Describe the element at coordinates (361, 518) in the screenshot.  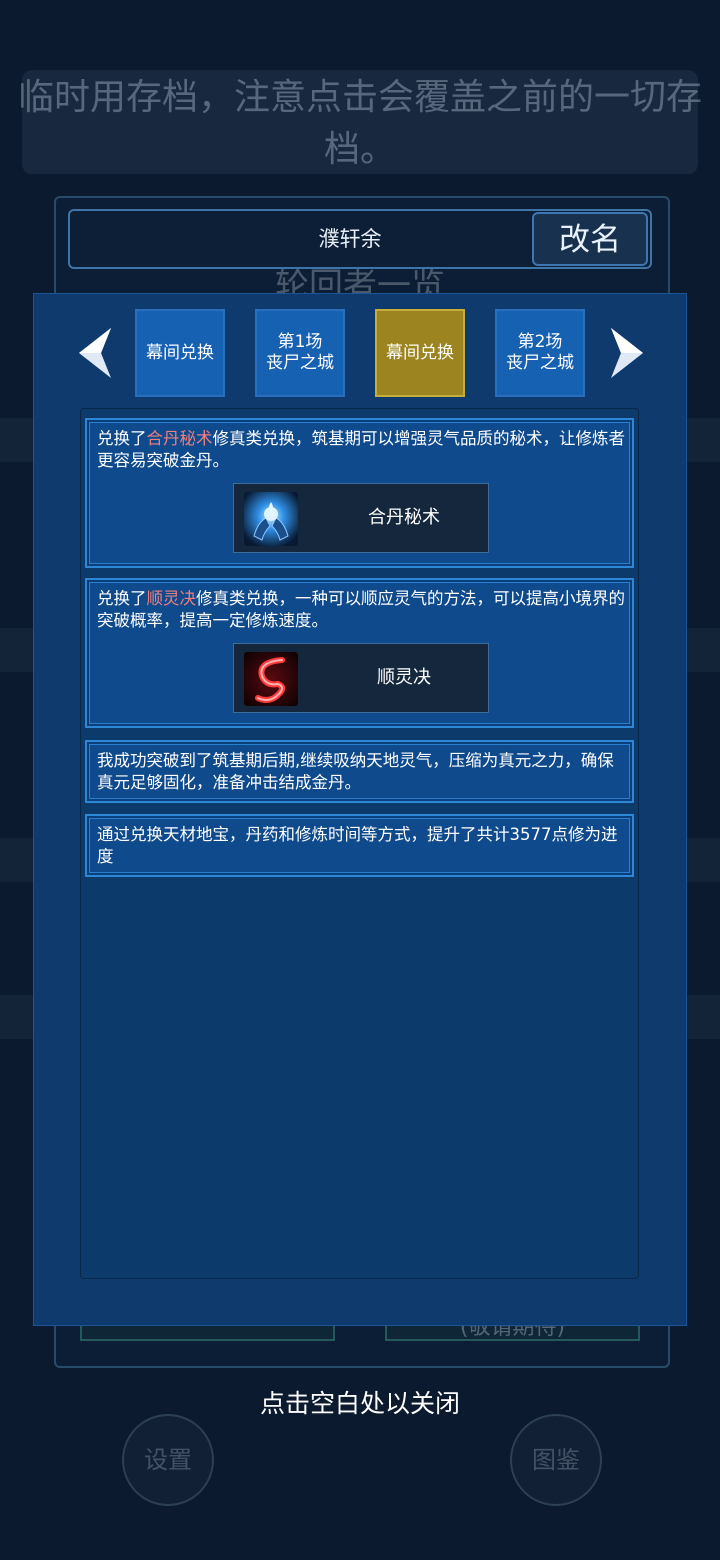
I see `item-card: 合丹秘术` at that location.